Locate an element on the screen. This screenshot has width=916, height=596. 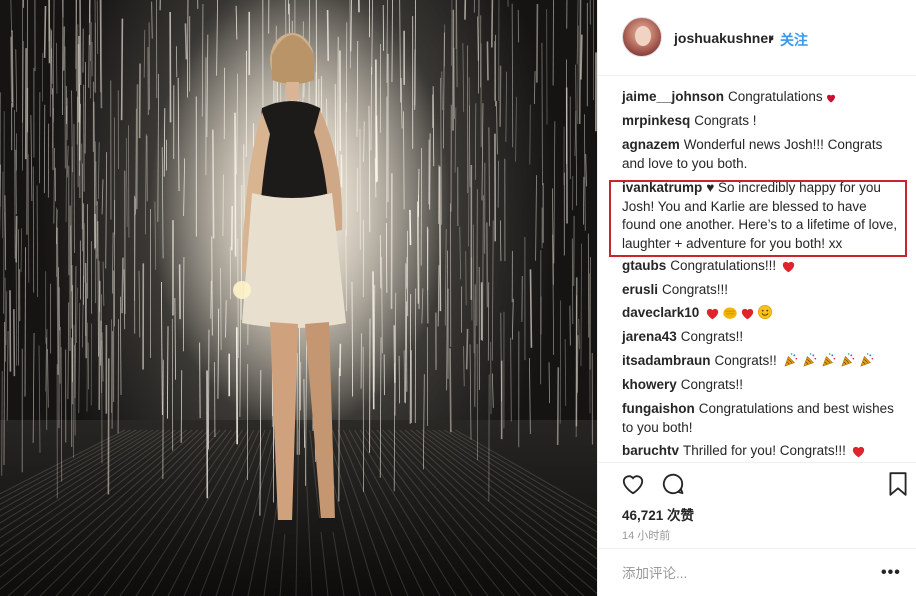
comment-username: itsadambraun is located at coordinates (666, 360).